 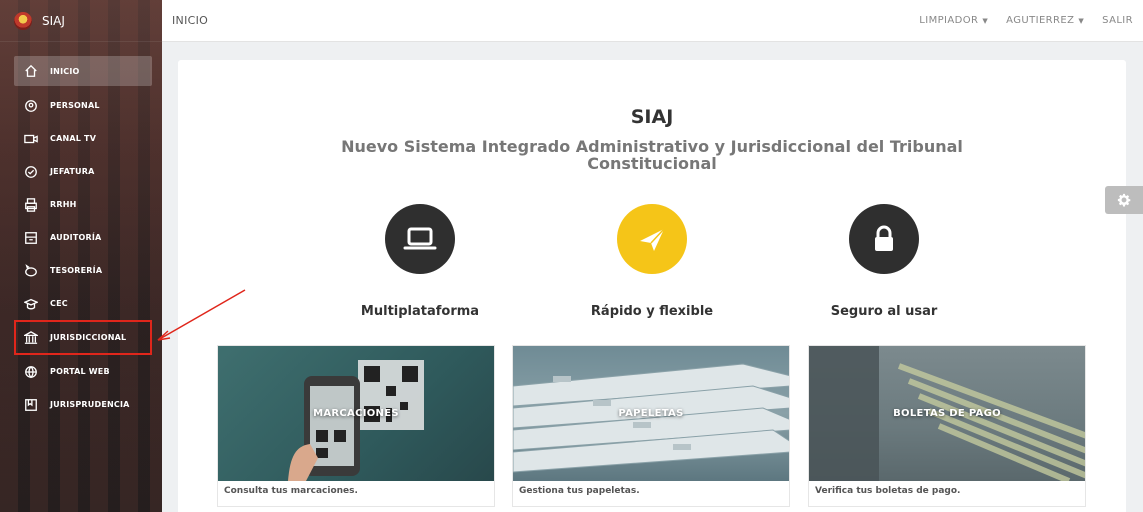 What do you see at coordinates (190, 20) in the screenshot?
I see `page-title: INICIO` at bounding box center [190, 20].